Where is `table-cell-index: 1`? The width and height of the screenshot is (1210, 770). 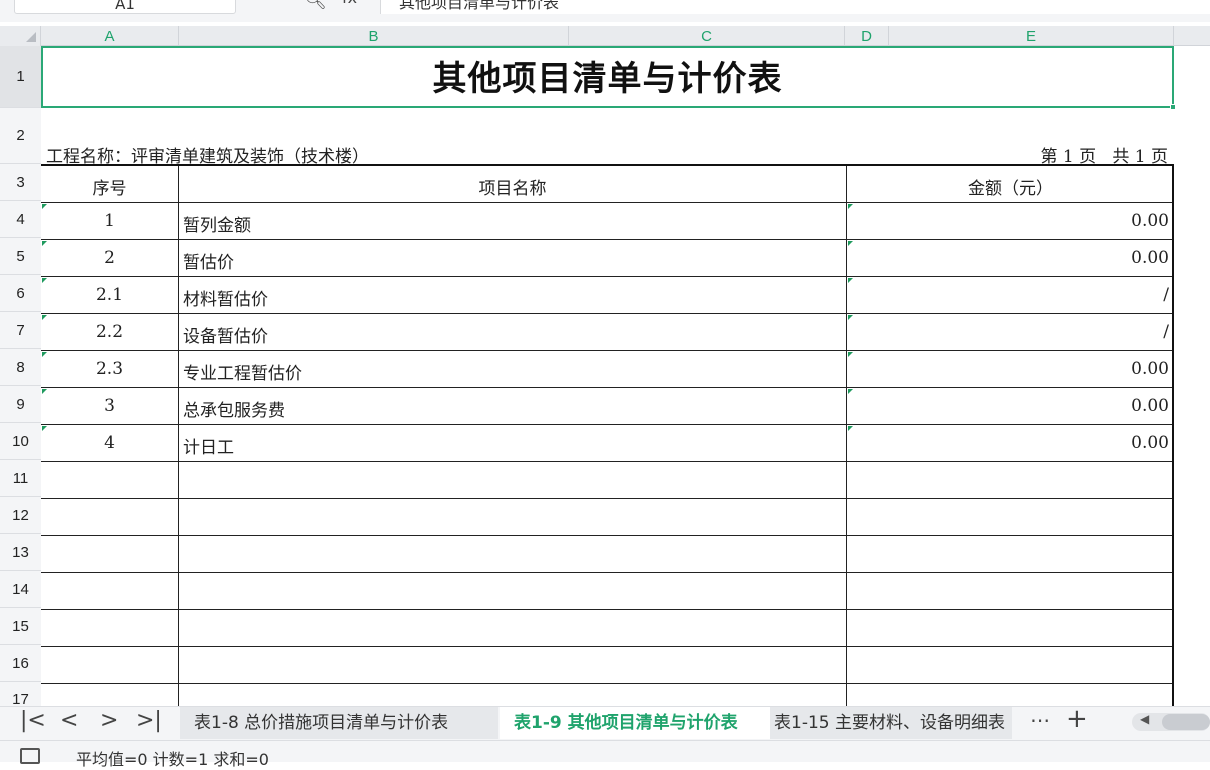 table-cell-index: 1 is located at coordinates (109, 221).